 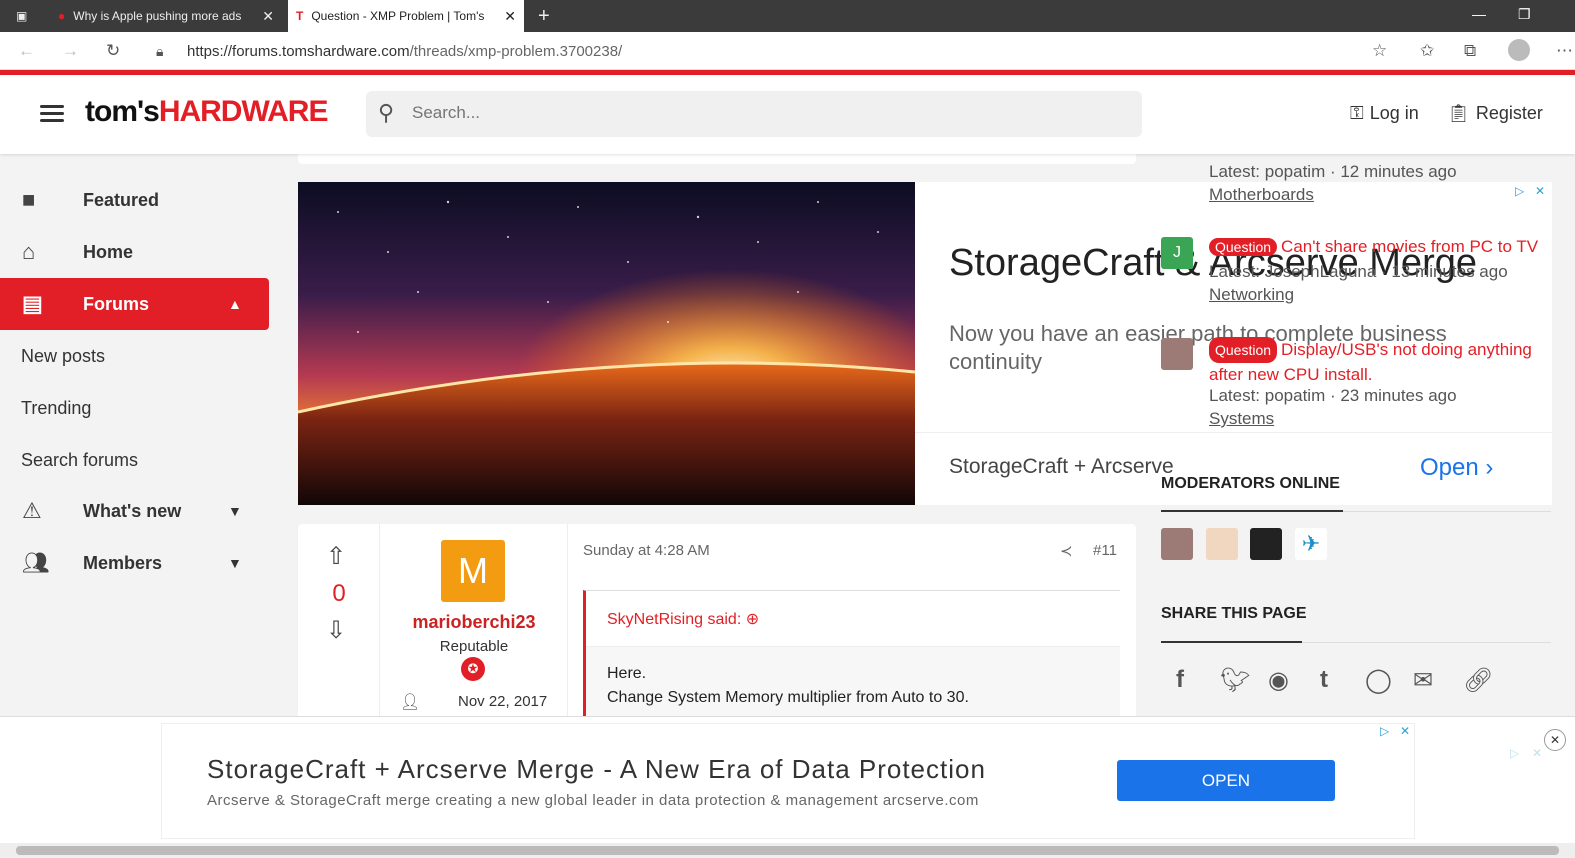 I want to click on reputation-badge-icon: ✪, so click(x=473, y=669).